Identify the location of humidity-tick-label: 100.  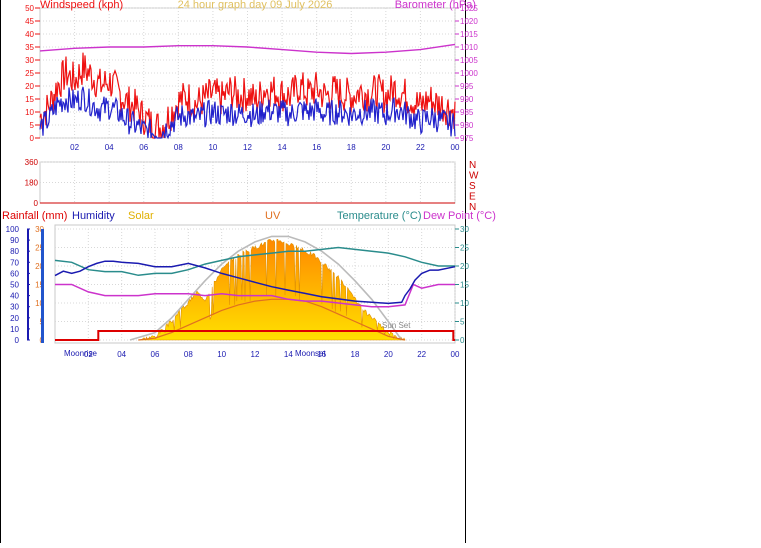
(13, 229).